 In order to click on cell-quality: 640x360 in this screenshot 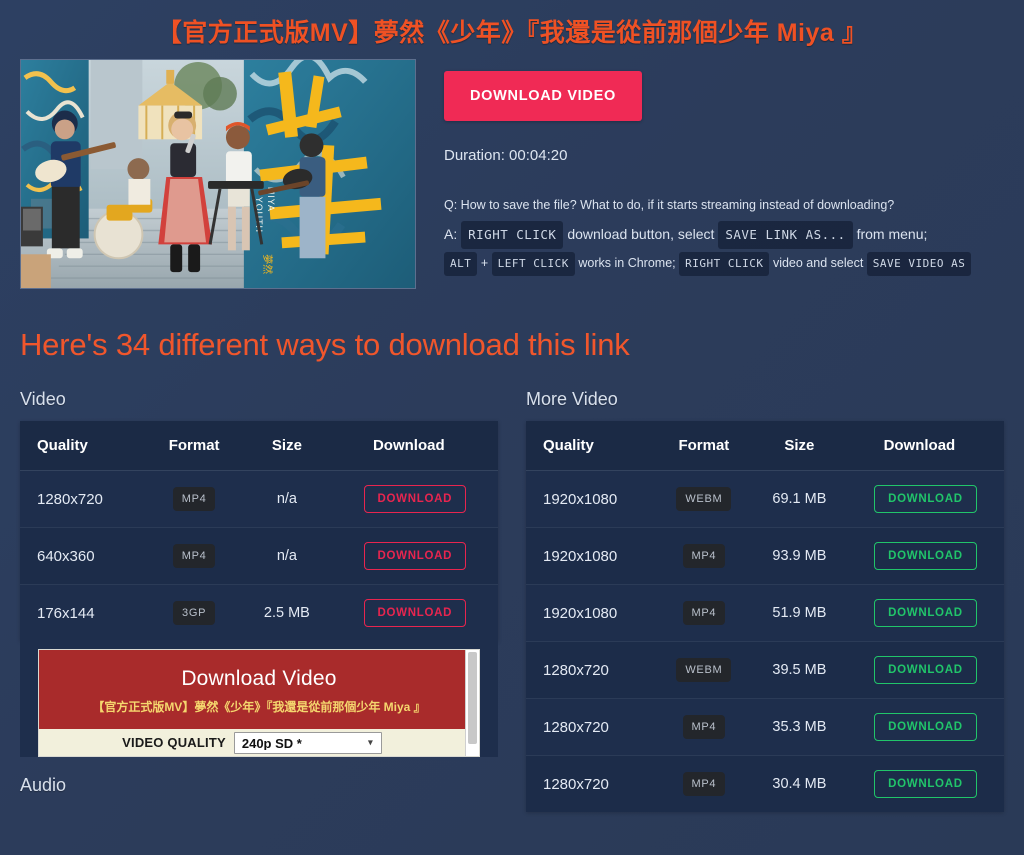, I will do `click(83, 556)`.